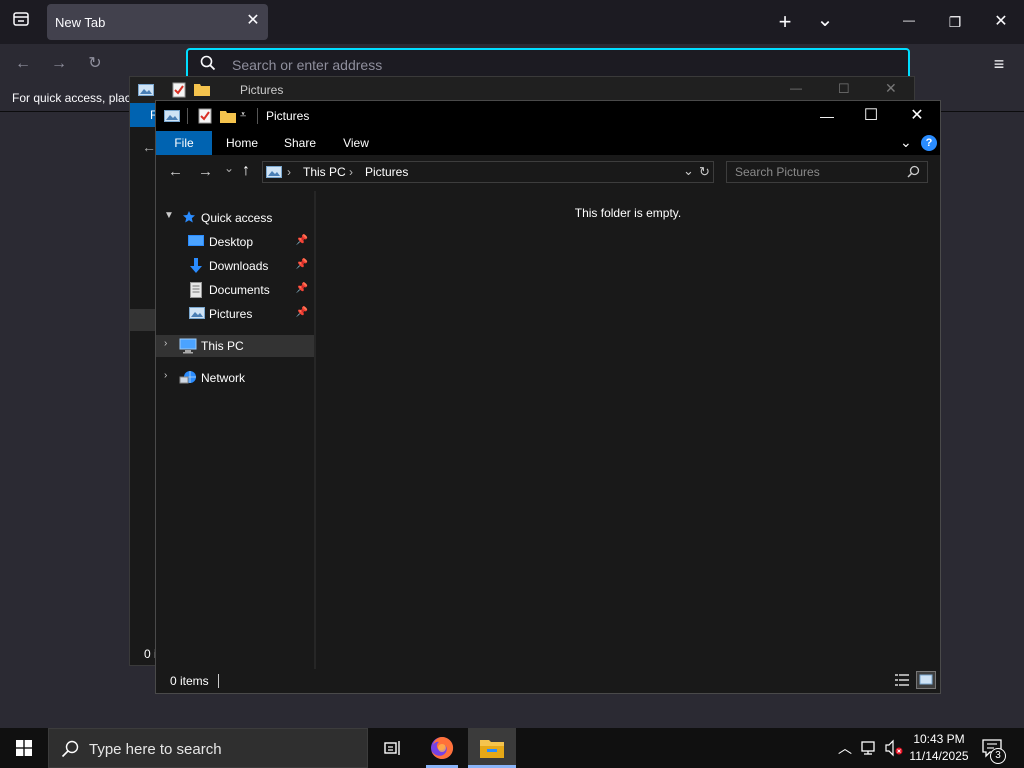 Image resolution: width=1024 pixels, height=768 pixels. What do you see at coordinates (844, 89) in the screenshot?
I see `background-maximize-icon: ☐` at bounding box center [844, 89].